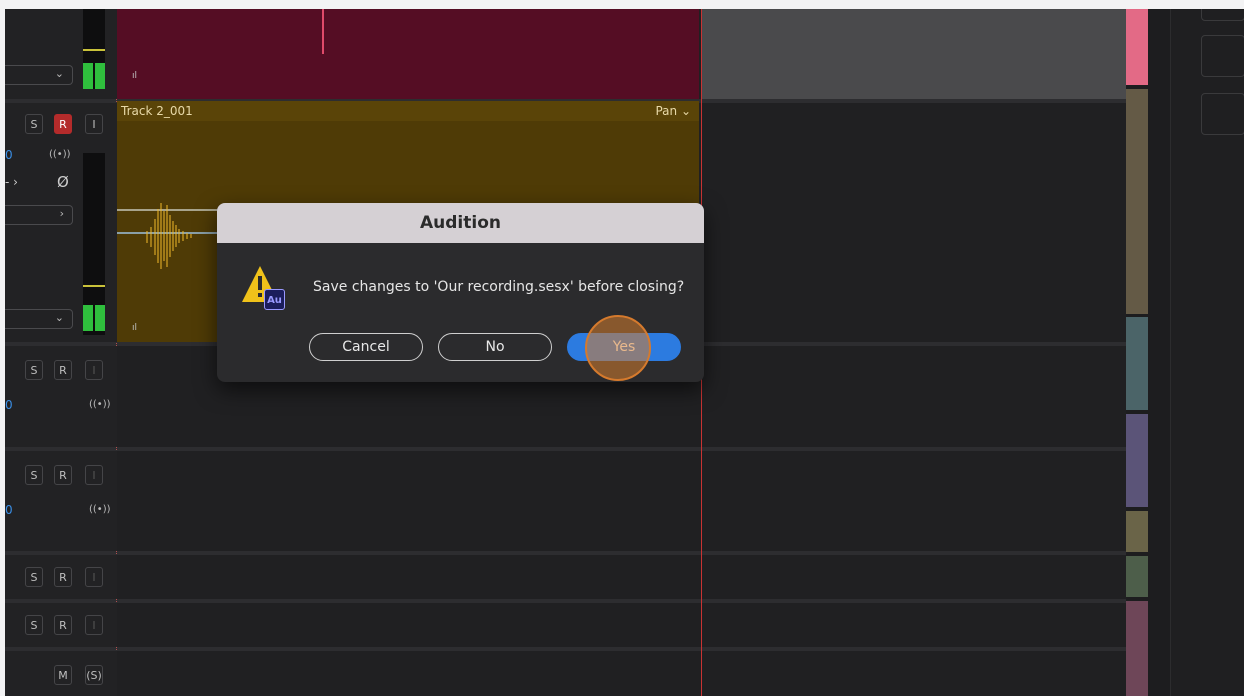 Image resolution: width=1244 pixels, height=696 pixels. What do you see at coordinates (263, 287) in the screenshot?
I see `warning-icon: Au` at bounding box center [263, 287].